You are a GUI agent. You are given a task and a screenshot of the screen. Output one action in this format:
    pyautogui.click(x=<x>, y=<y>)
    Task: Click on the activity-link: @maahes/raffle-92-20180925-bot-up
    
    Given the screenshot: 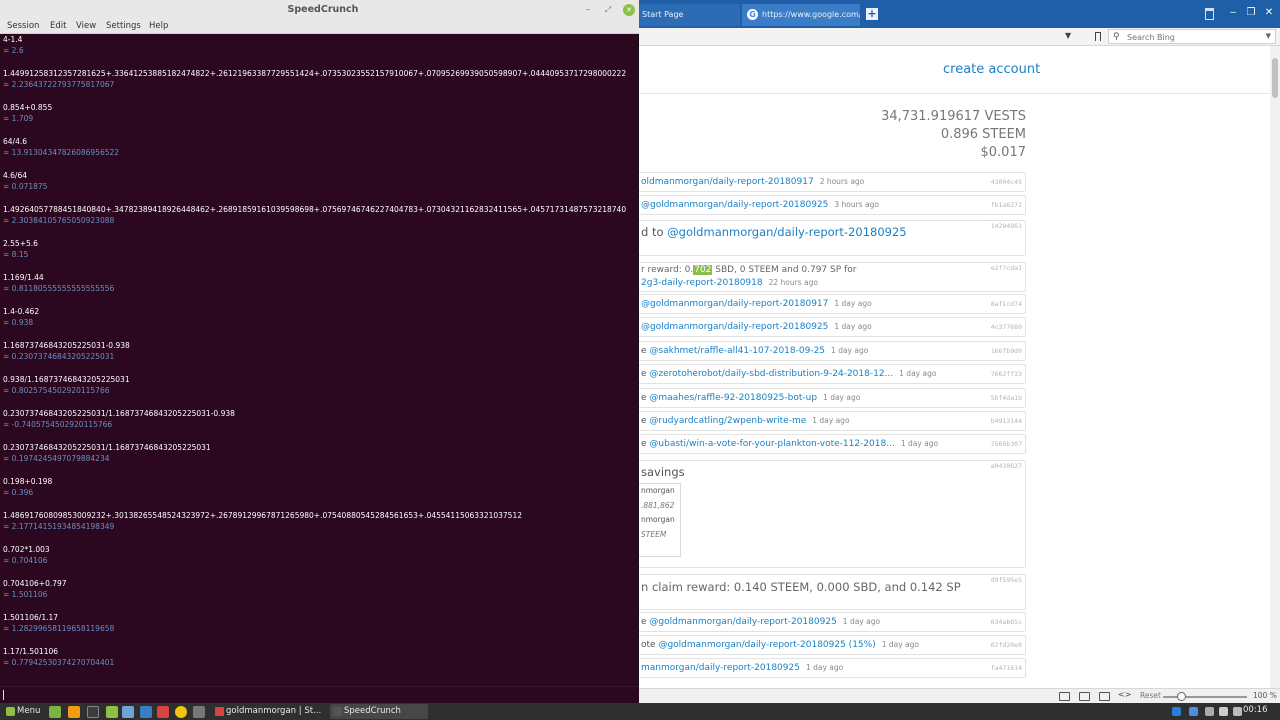 What is the action you would take?
    pyautogui.click(x=733, y=398)
    